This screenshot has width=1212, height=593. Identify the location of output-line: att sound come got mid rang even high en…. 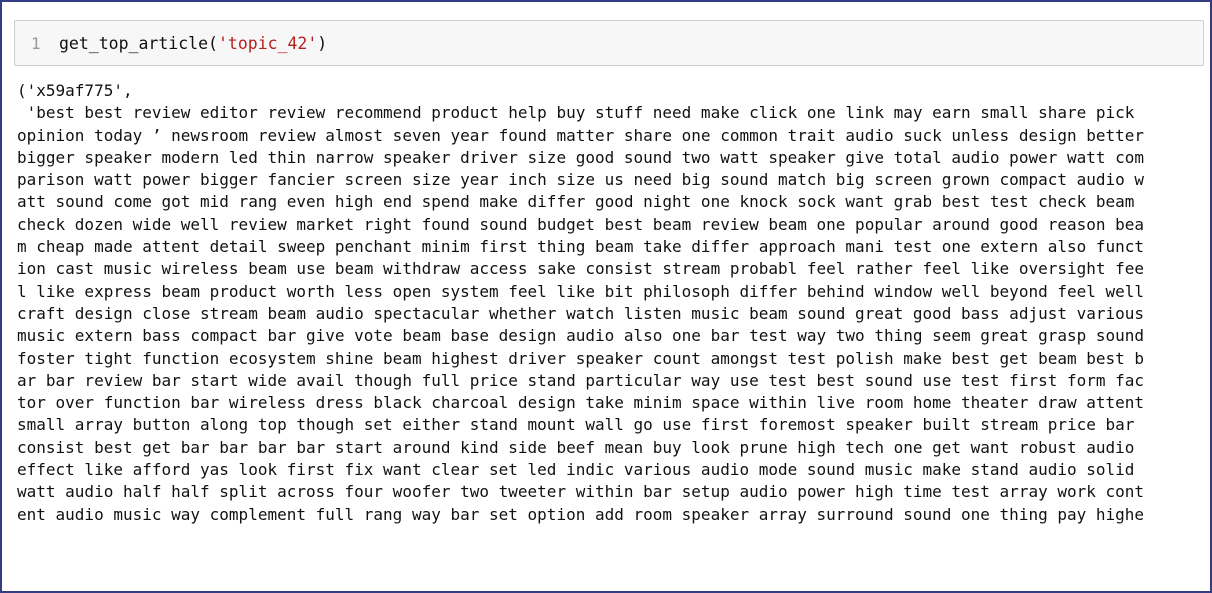
(576, 202).